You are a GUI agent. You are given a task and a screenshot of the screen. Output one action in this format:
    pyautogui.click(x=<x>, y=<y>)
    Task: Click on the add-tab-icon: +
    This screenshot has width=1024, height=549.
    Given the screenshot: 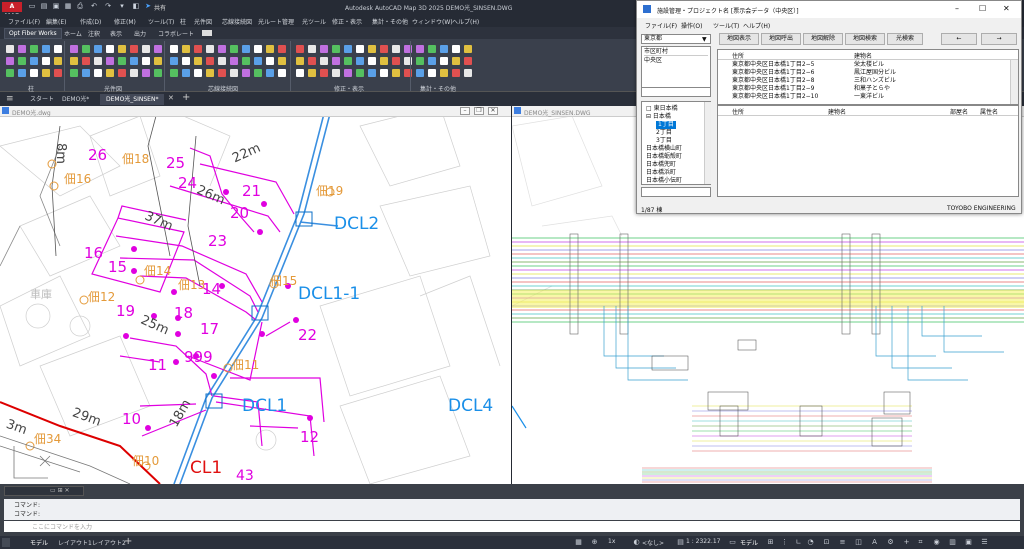 What is the action you would take?
    pyautogui.click(x=186, y=97)
    